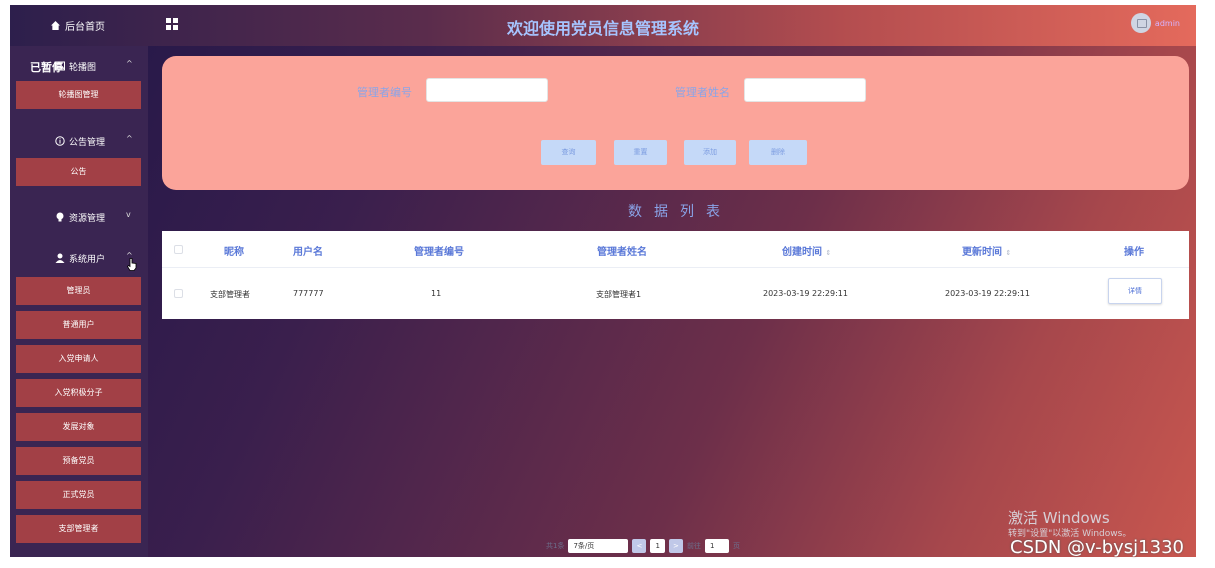 This screenshot has height=568, width=1215. What do you see at coordinates (308, 252) in the screenshot?
I see `header-username: 用户名` at bounding box center [308, 252].